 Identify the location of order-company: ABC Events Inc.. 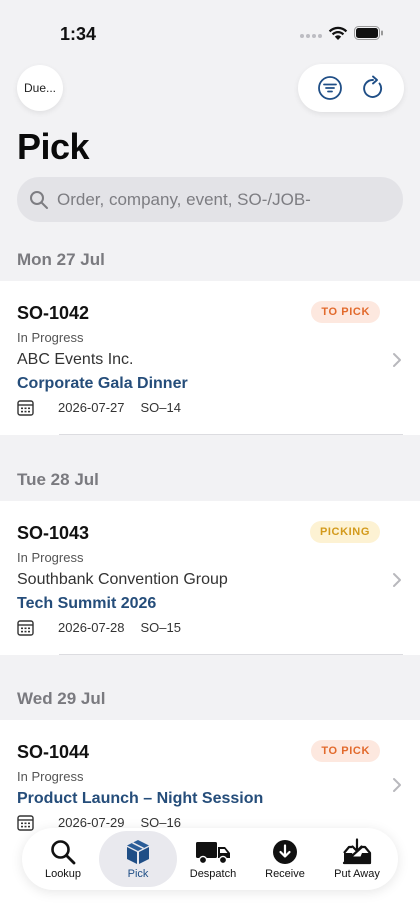
(75, 359).